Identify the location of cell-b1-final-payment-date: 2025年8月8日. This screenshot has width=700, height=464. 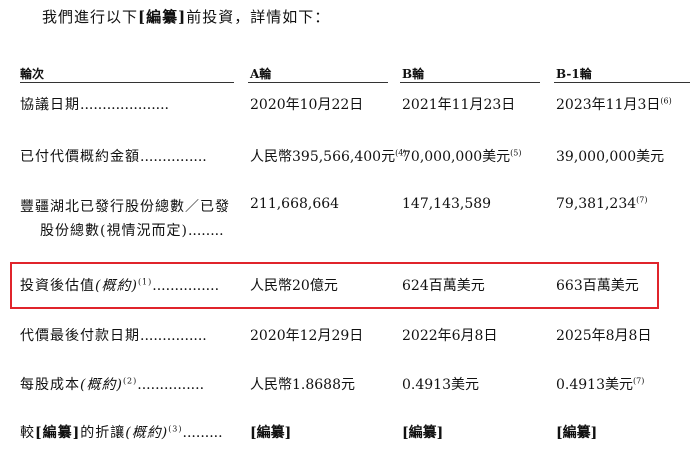
(604, 336).